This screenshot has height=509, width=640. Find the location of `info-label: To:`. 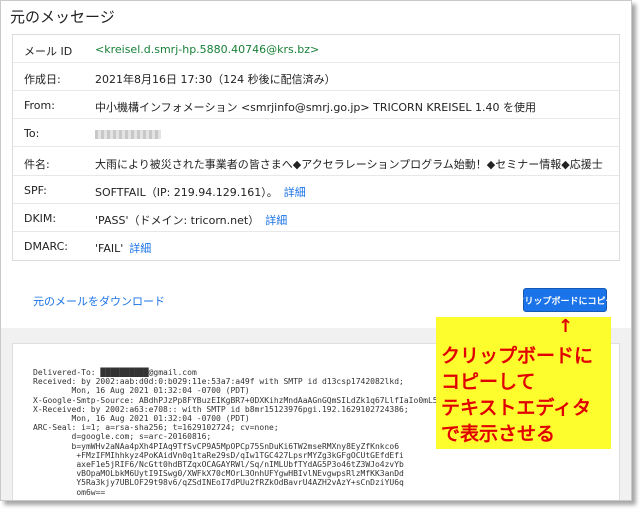

info-label: To: is located at coordinates (32, 133).